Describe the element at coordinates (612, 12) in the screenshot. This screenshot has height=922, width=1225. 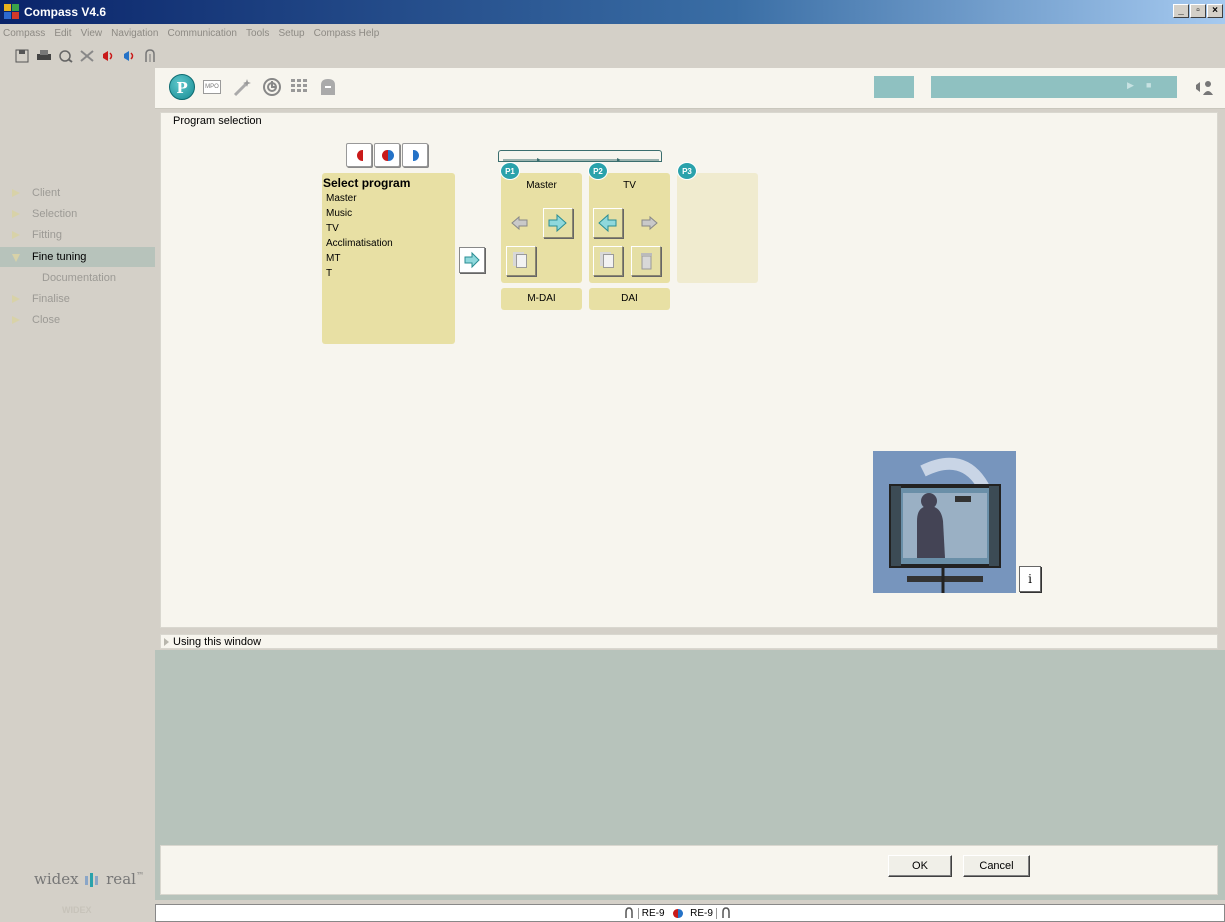
I see `title-bar: Compass V4.6 _ ▫ ×` at that location.